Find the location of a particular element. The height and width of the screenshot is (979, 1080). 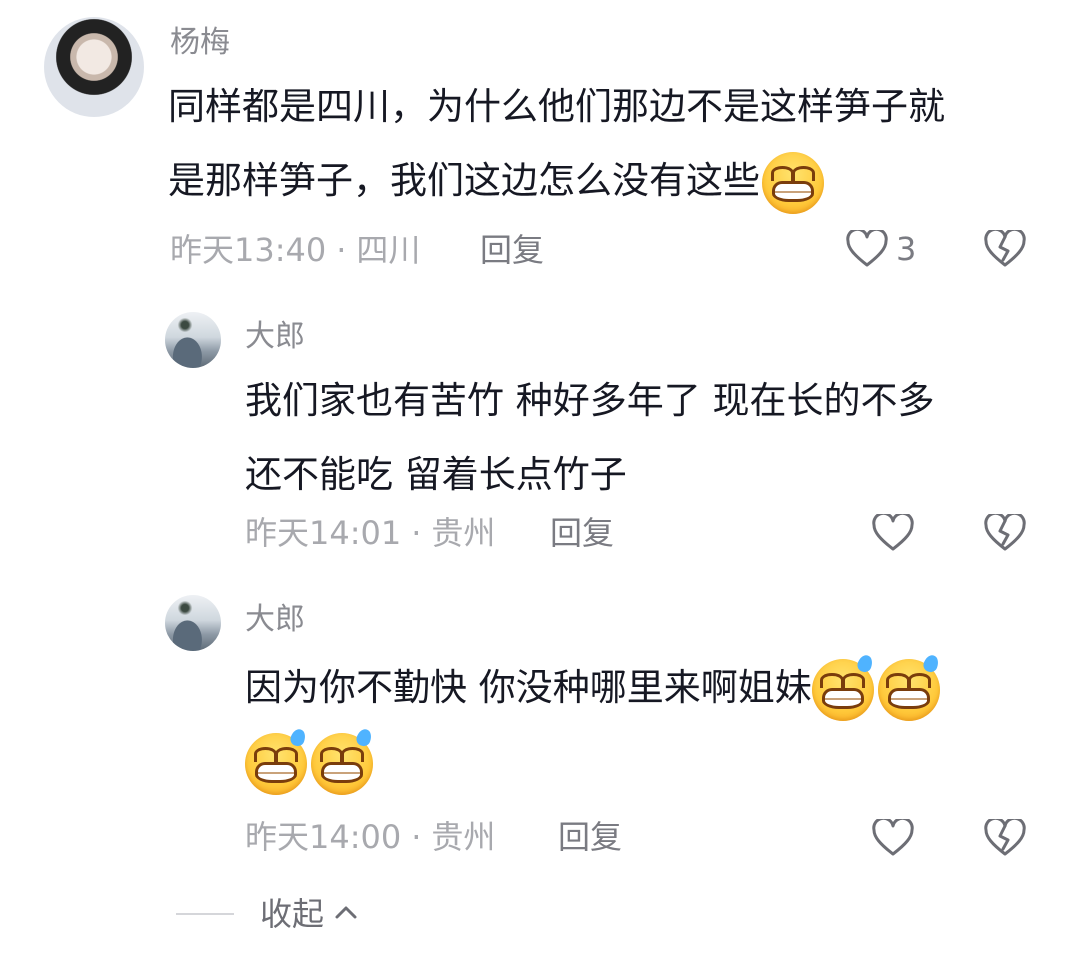

comment-text-line-1: 同样都是四川，为什么他们那边不是这样笋子就 is located at coordinates (556, 106).